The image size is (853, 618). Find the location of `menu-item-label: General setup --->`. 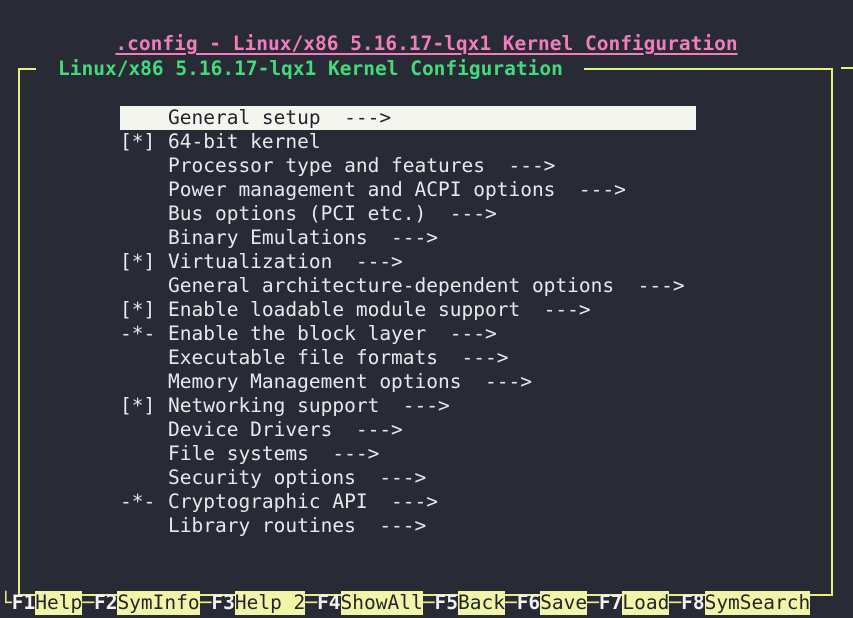

menu-item-label: General setup ---> is located at coordinates (280, 117).